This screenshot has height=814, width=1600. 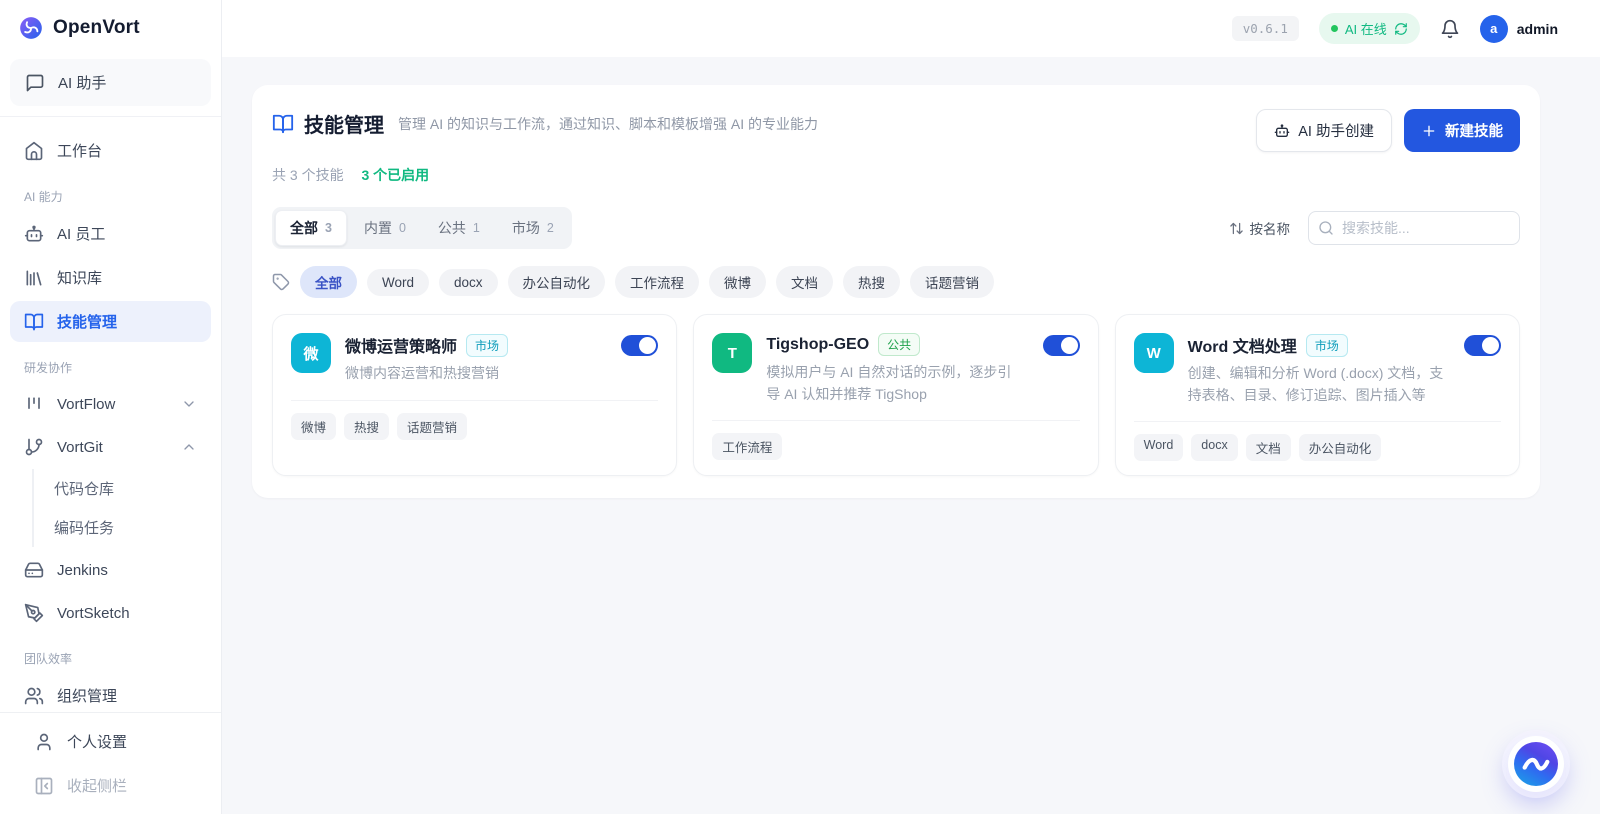 I want to click on sidebar-bottom: 个人设置 收起侧栏, so click(x=110, y=763).